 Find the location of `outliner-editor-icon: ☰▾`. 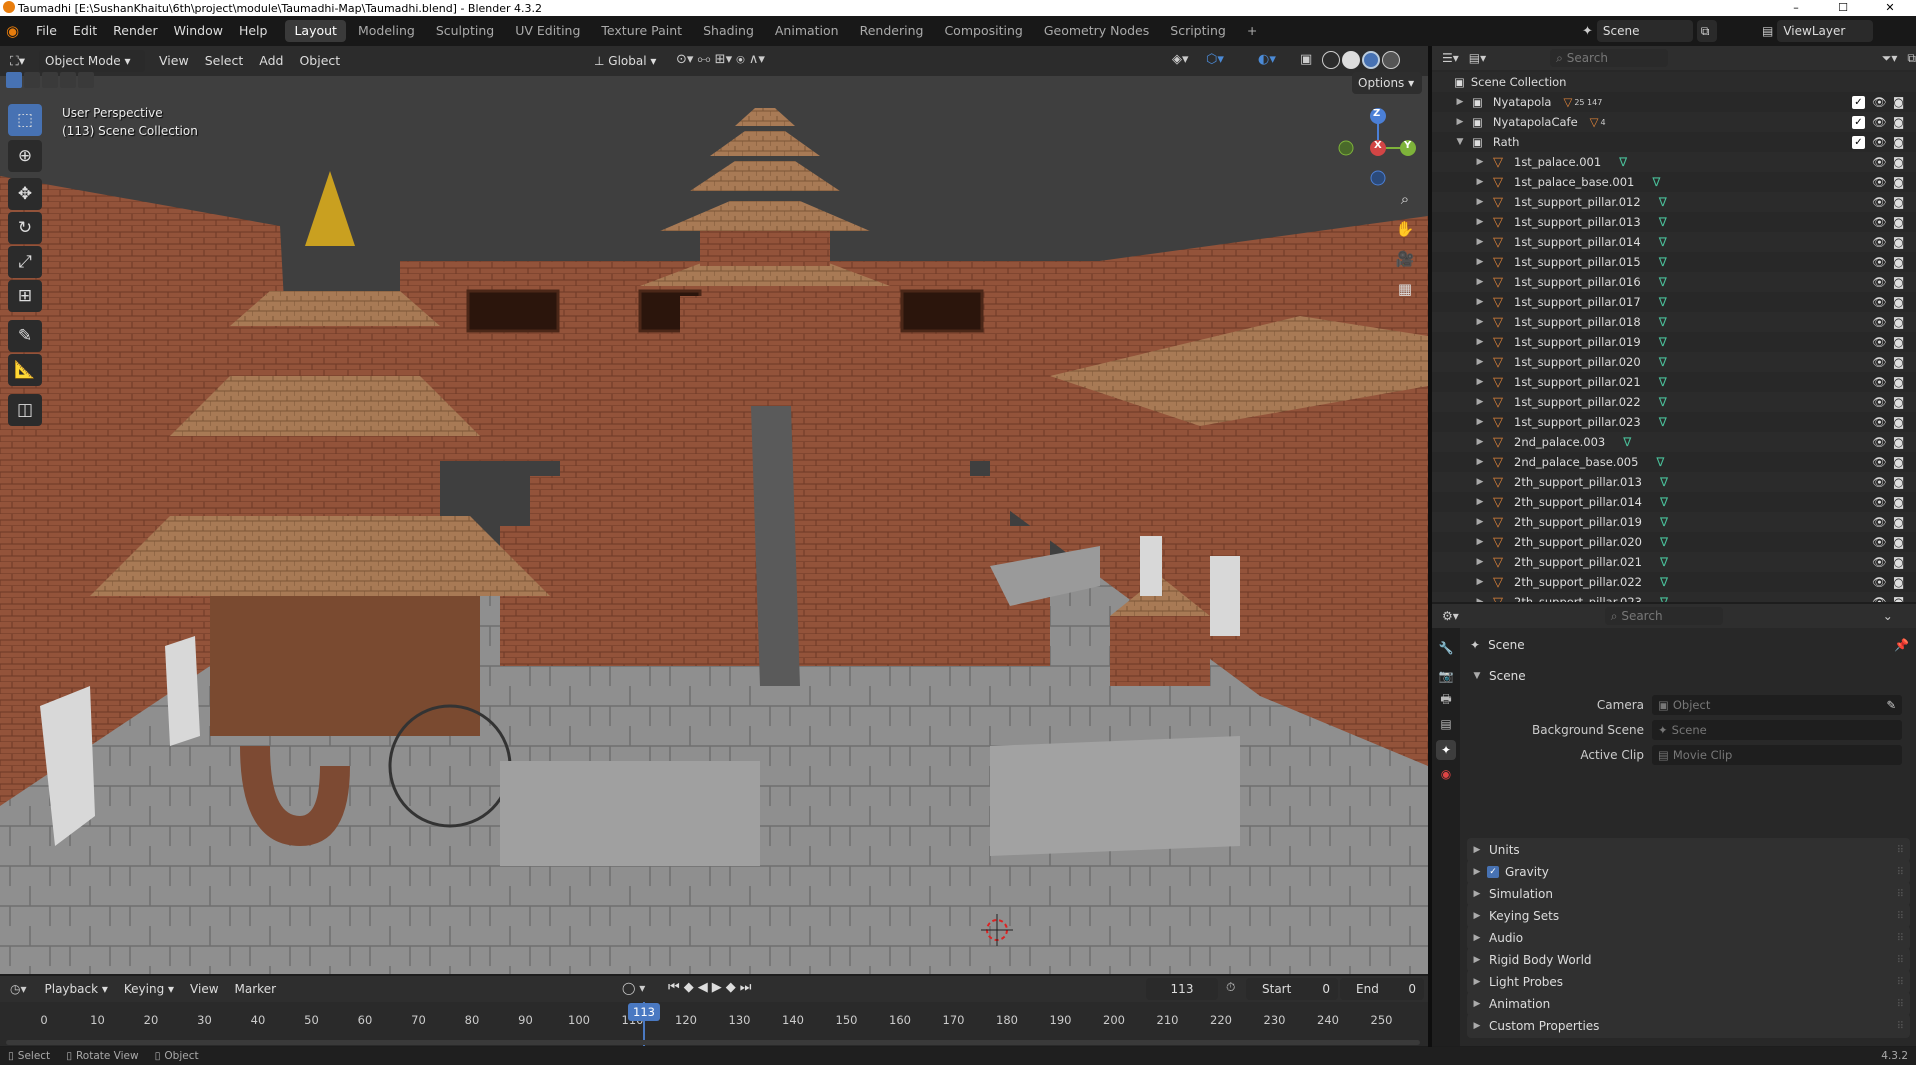

outliner-editor-icon: ☰▾ is located at coordinates (1450, 58).